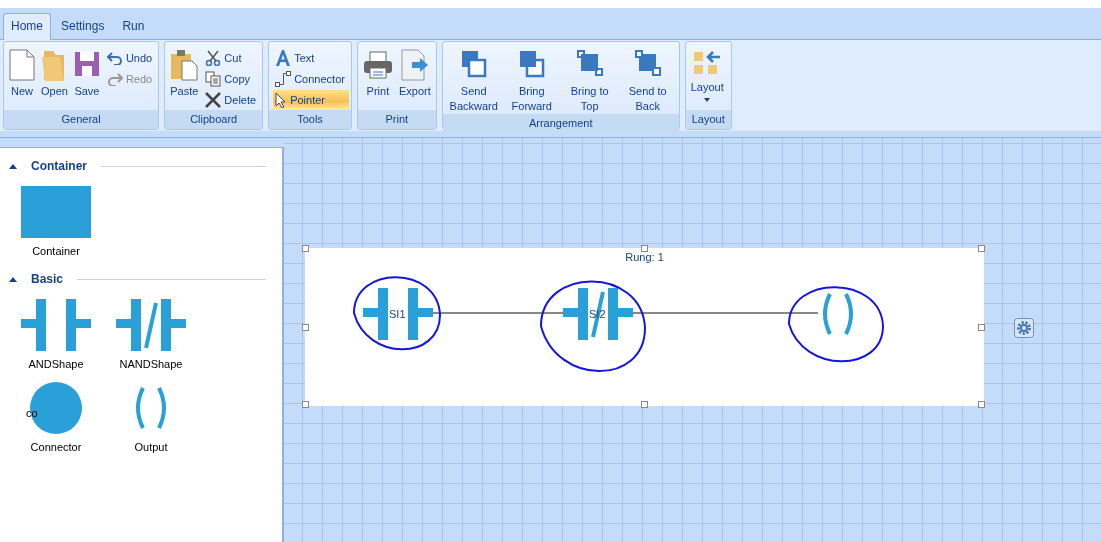 The width and height of the screenshot is (1101, 542). What do you see at coordinates (377, 65) in the screenshot?
I see `printer-icon` at bounding box center [377, 65].